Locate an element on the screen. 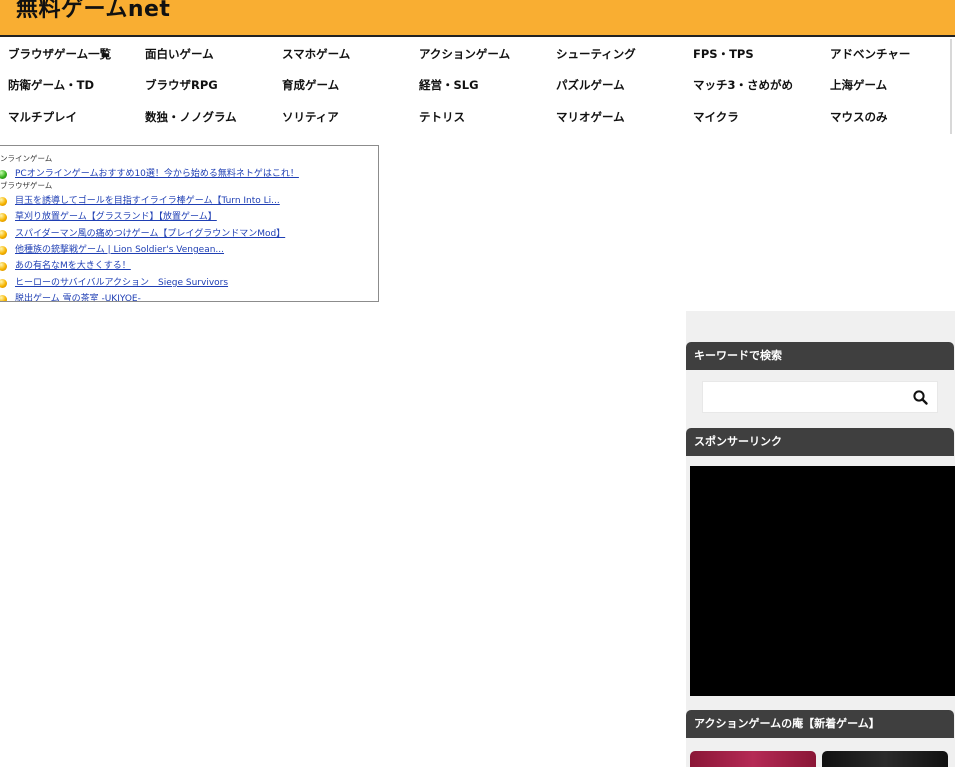 Image resolution: width=955 pixels, height=767 pixels. game-link-text: 脱出ゲーム 雪の茶室 -UKIYOE- is located at coordinates (78, 296).